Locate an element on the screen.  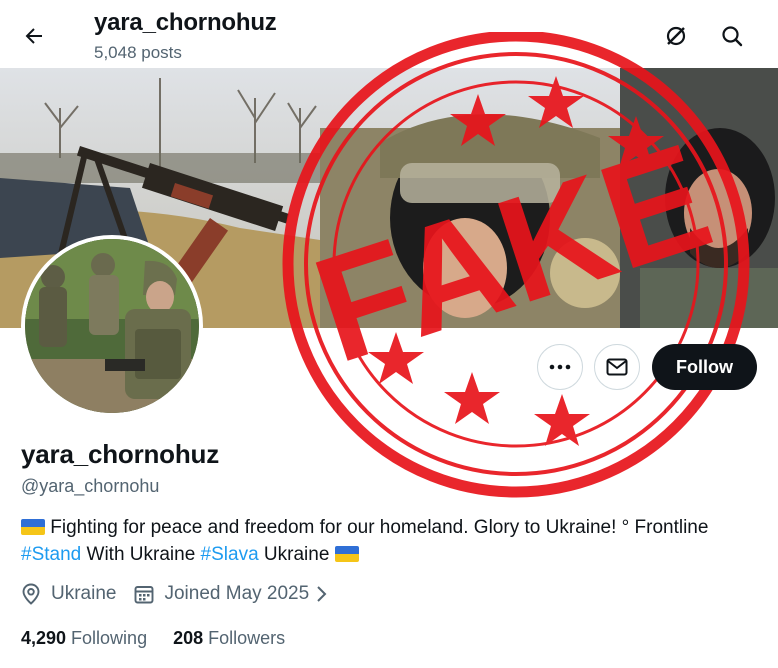
grok-button is located at coordinates (676, 36).